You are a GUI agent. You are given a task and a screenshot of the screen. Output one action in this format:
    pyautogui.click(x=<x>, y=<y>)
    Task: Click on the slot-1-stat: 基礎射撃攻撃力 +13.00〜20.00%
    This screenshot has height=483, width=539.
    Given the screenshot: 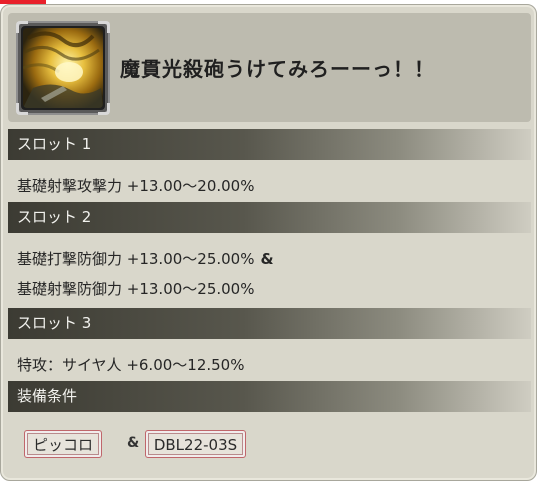 What is the action you would take?
    pyautogui.click(x=136, y=186)
    